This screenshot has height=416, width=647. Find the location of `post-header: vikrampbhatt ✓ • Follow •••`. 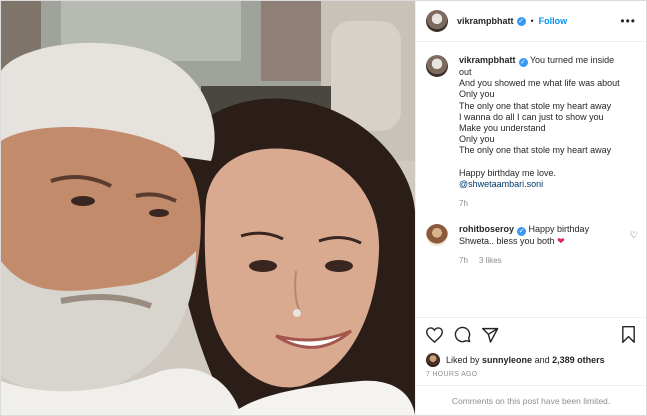

post-header: vikrampbhatt ✓ • Follow ••• is located at coordinates (531, 21).